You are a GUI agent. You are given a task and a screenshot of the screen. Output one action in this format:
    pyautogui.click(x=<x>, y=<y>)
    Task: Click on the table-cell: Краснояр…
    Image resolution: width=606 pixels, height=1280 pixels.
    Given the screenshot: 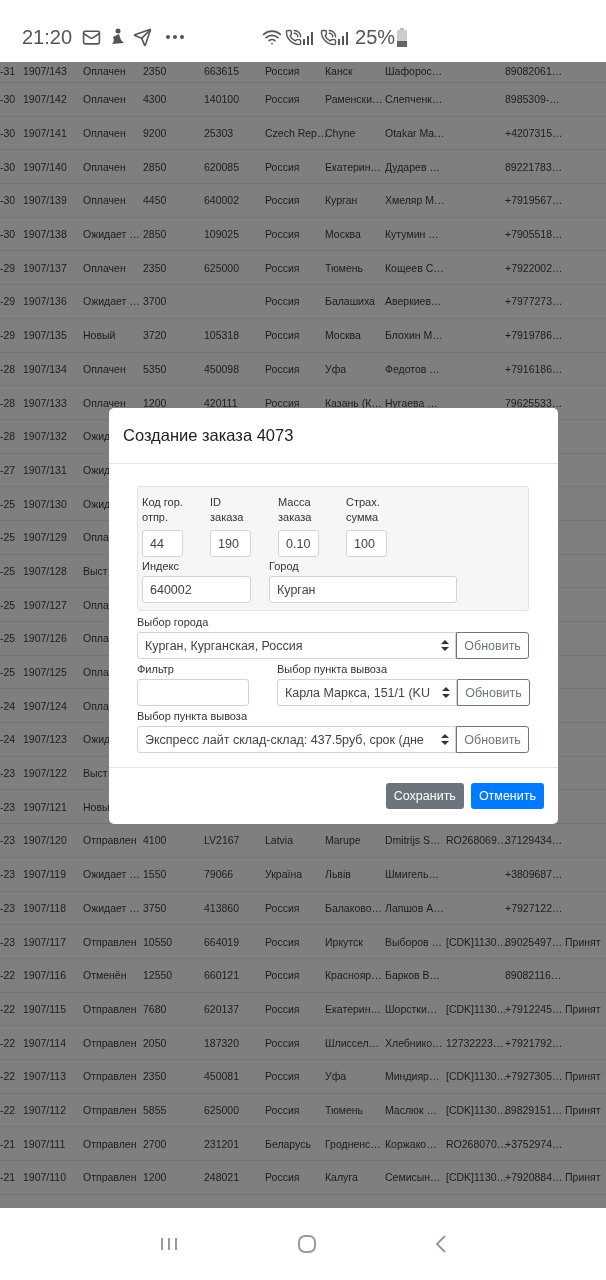 What is the action you would take?
    pyautogui.click(x=353, y=975)
    